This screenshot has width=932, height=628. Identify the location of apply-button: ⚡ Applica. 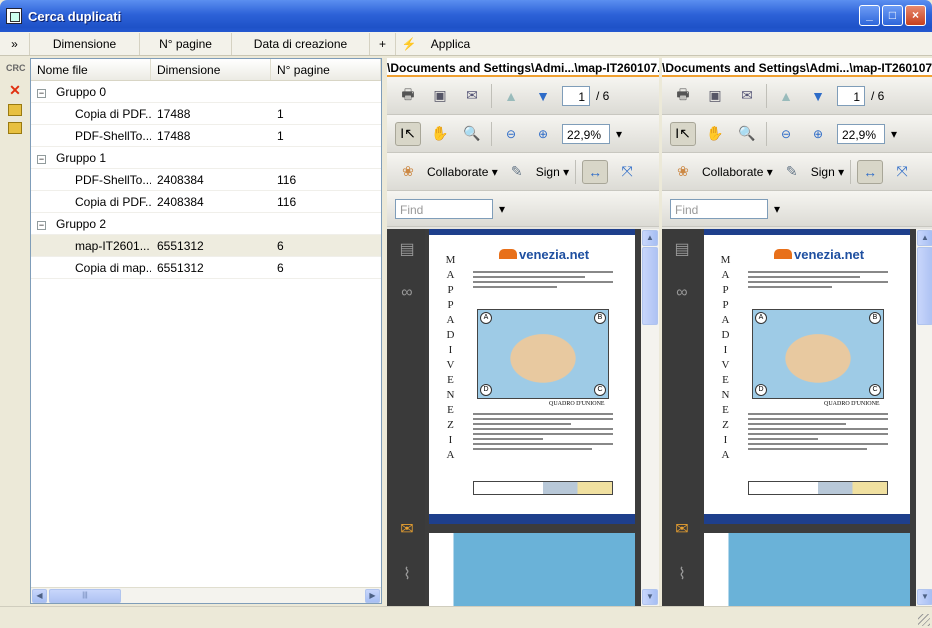
(436, 44).